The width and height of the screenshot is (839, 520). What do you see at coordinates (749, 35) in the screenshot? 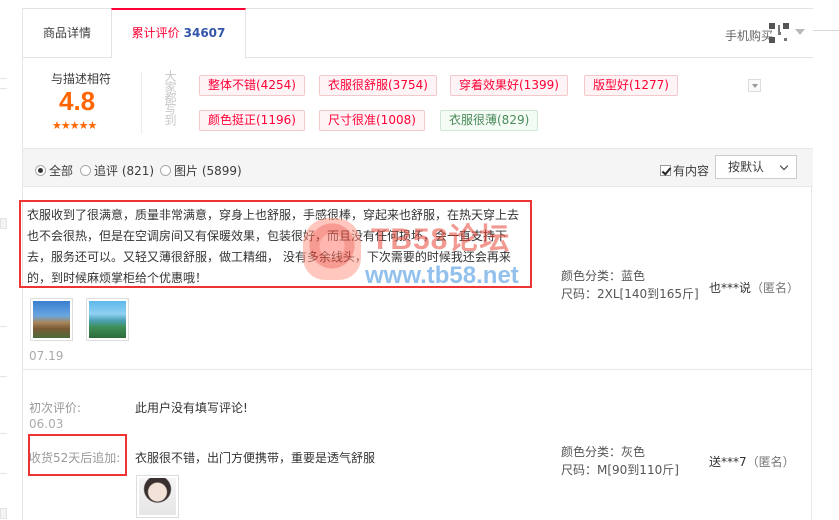
I see `mobile-buy-link: 手机购买` at bounding box center [749, 35].